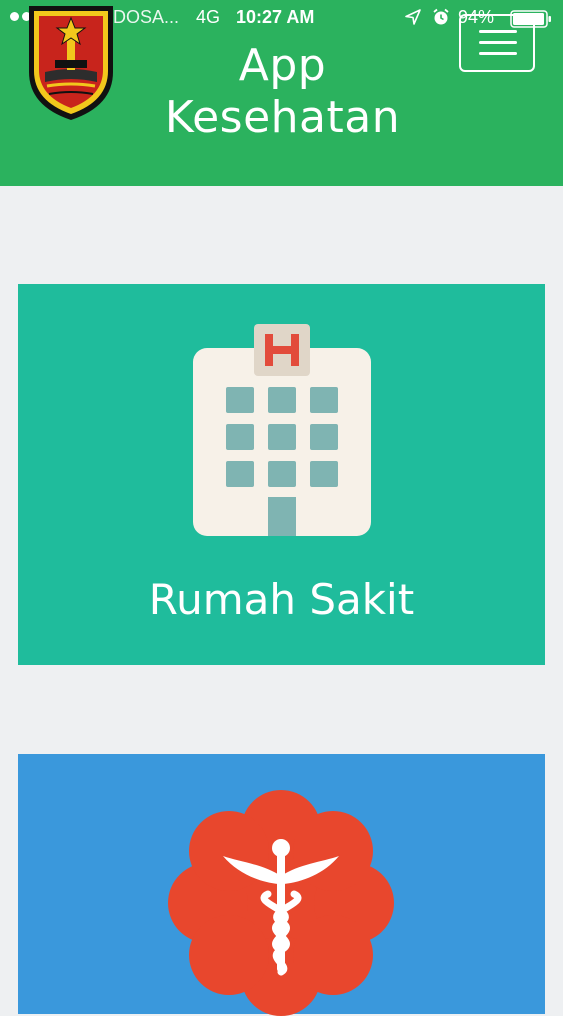 Image resolution: width=563 pixels, height=1016 pixels. I want to click on hamburger-menu-button, so click(497, 43).